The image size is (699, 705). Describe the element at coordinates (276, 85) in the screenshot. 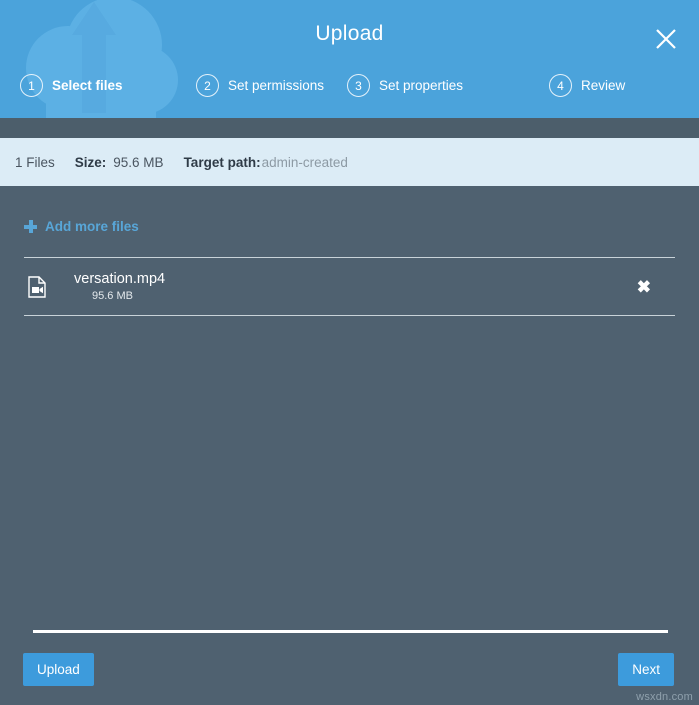

I see `step-label: Set permissions` at that location.